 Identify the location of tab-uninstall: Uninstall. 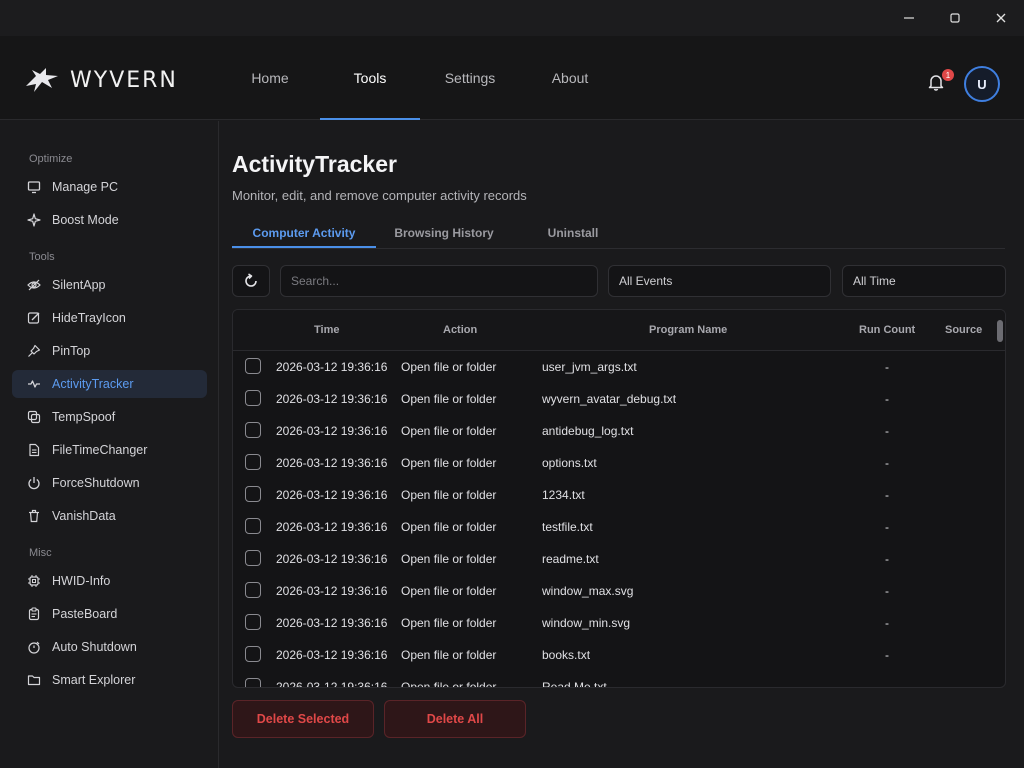
(573, 233).